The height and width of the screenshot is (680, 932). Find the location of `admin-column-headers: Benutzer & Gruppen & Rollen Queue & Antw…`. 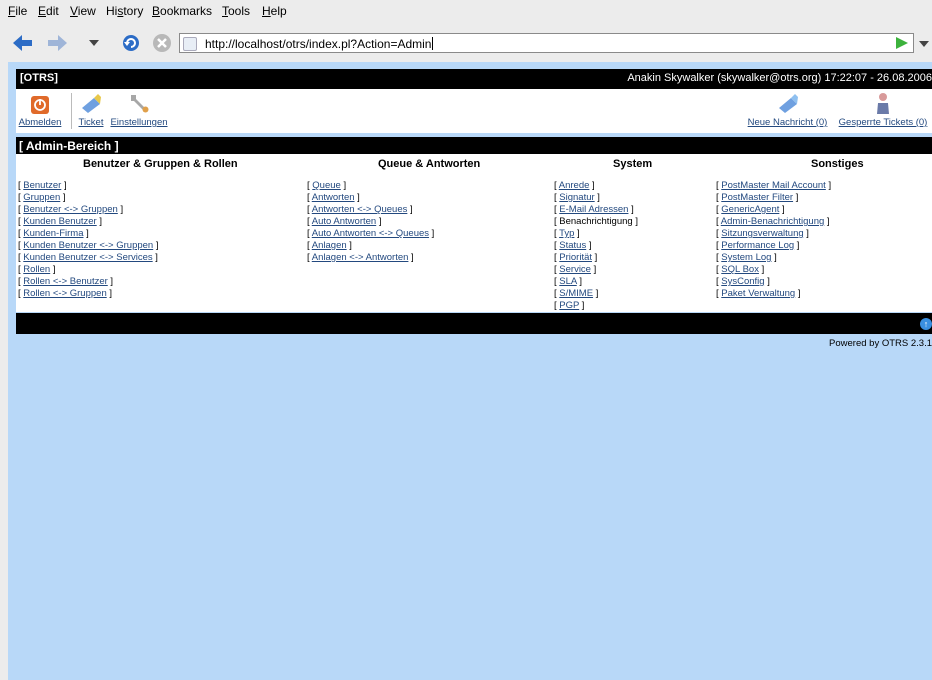

admin-column-headers: Benutzer & Gruppen & Rollen Queue & Antw… is located at coordinates (474, 164).